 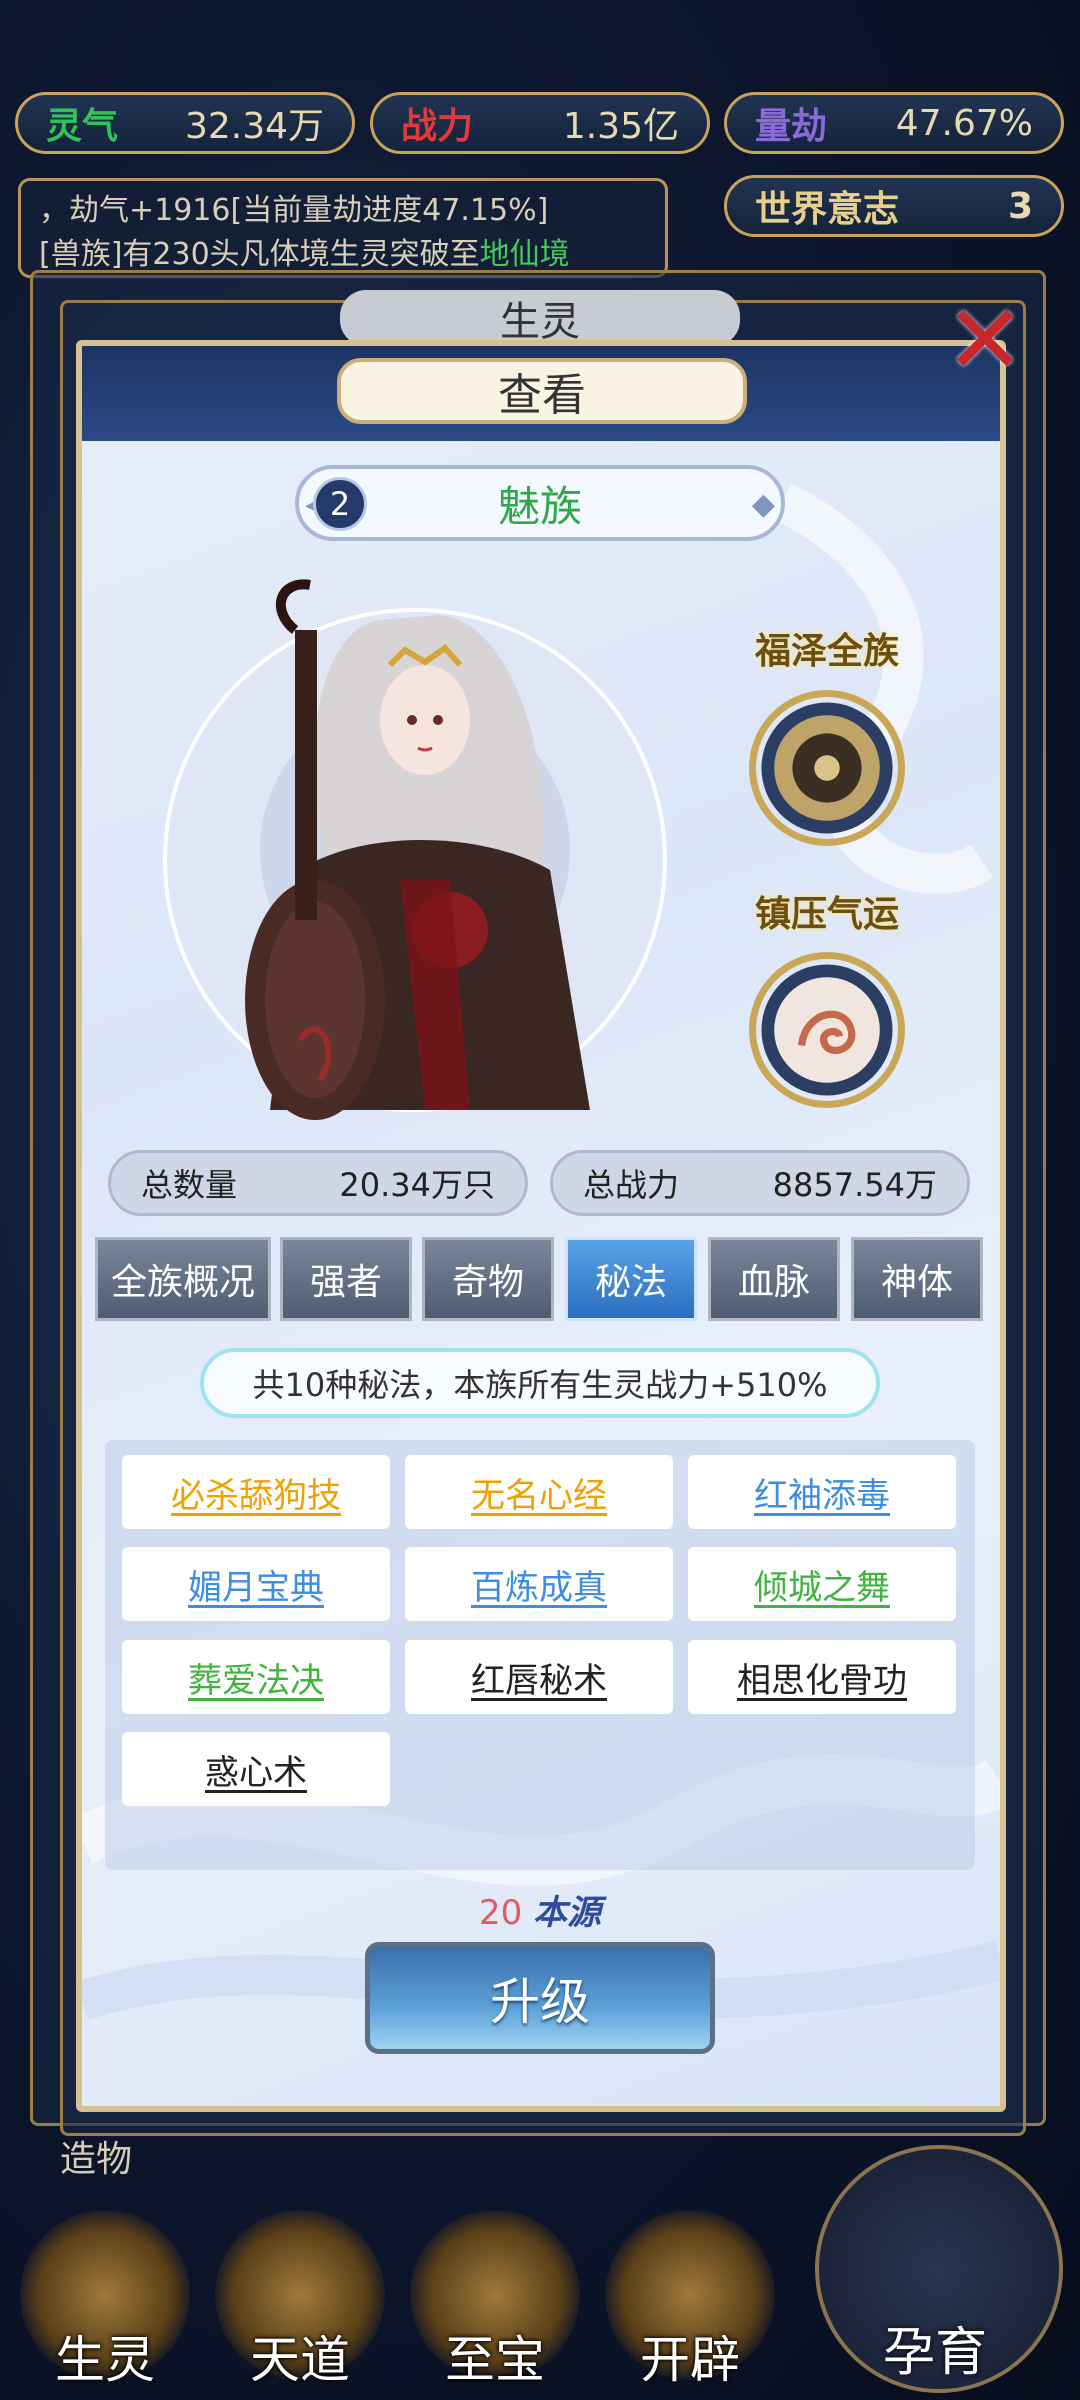 I want to click on close-icon: ✕, so click(x=985, y=340).